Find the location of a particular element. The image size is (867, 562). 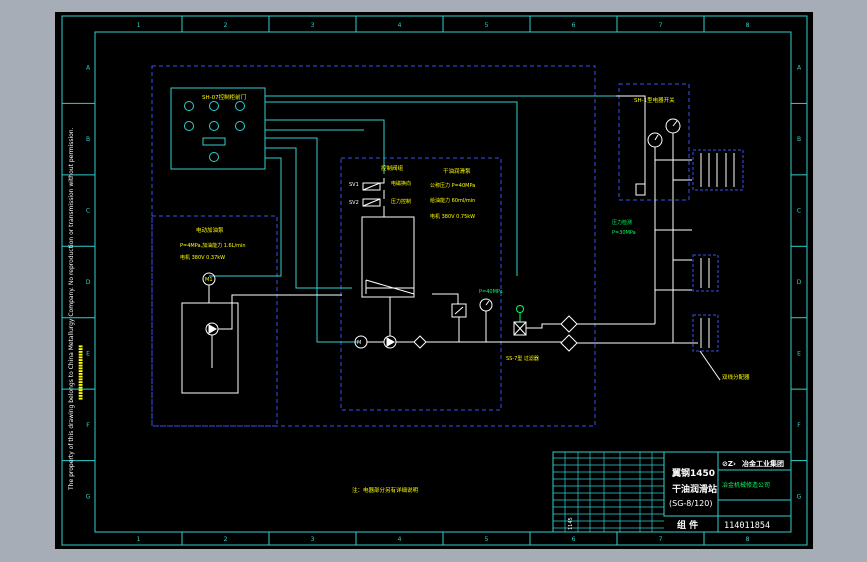

oil-station-title: 干油润滑泵 is located at coordinates (457, 171).